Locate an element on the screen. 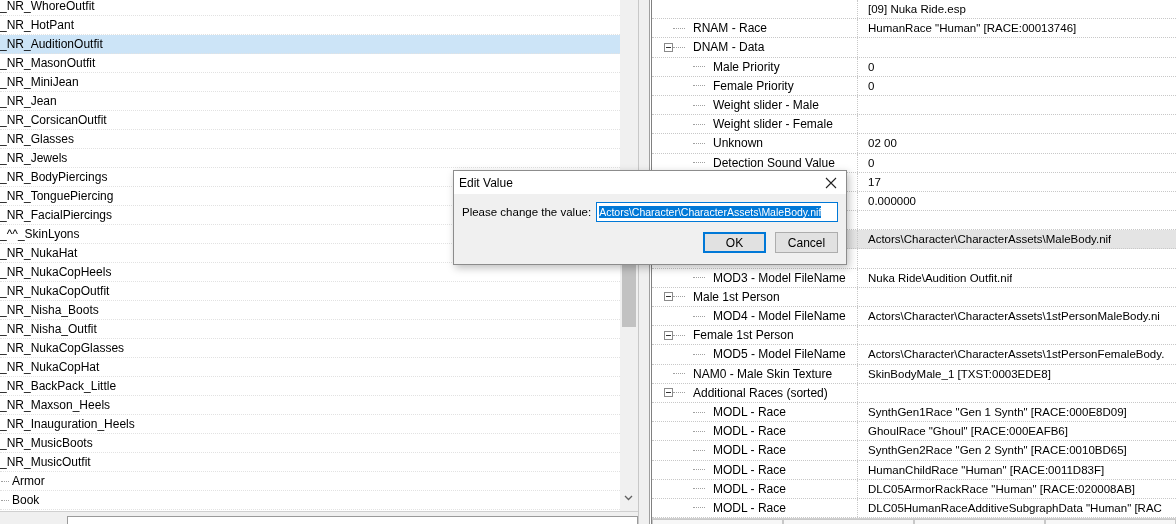  field-value: Actors\Character\CharacterAssets\MaleBody.nif is located at coordinates (990, 239).